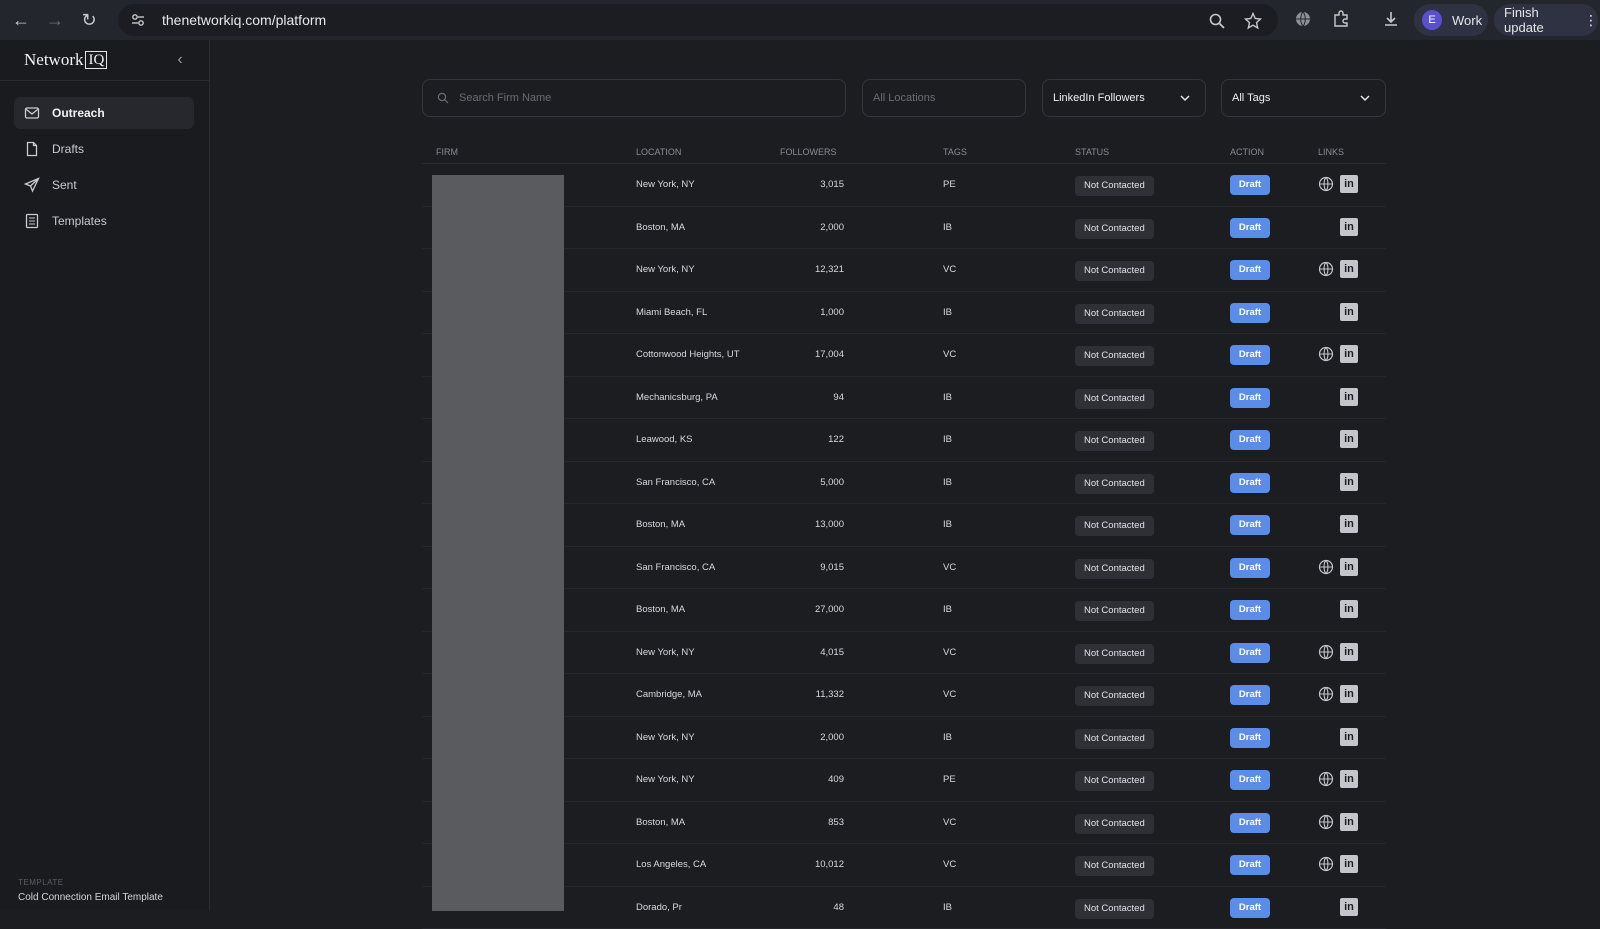 The height and width of the screenshot is (929, 1600). Describe the element at coordinates (55, 20) in the screenshot. I see `forward-arrow-icon: →` at that location.